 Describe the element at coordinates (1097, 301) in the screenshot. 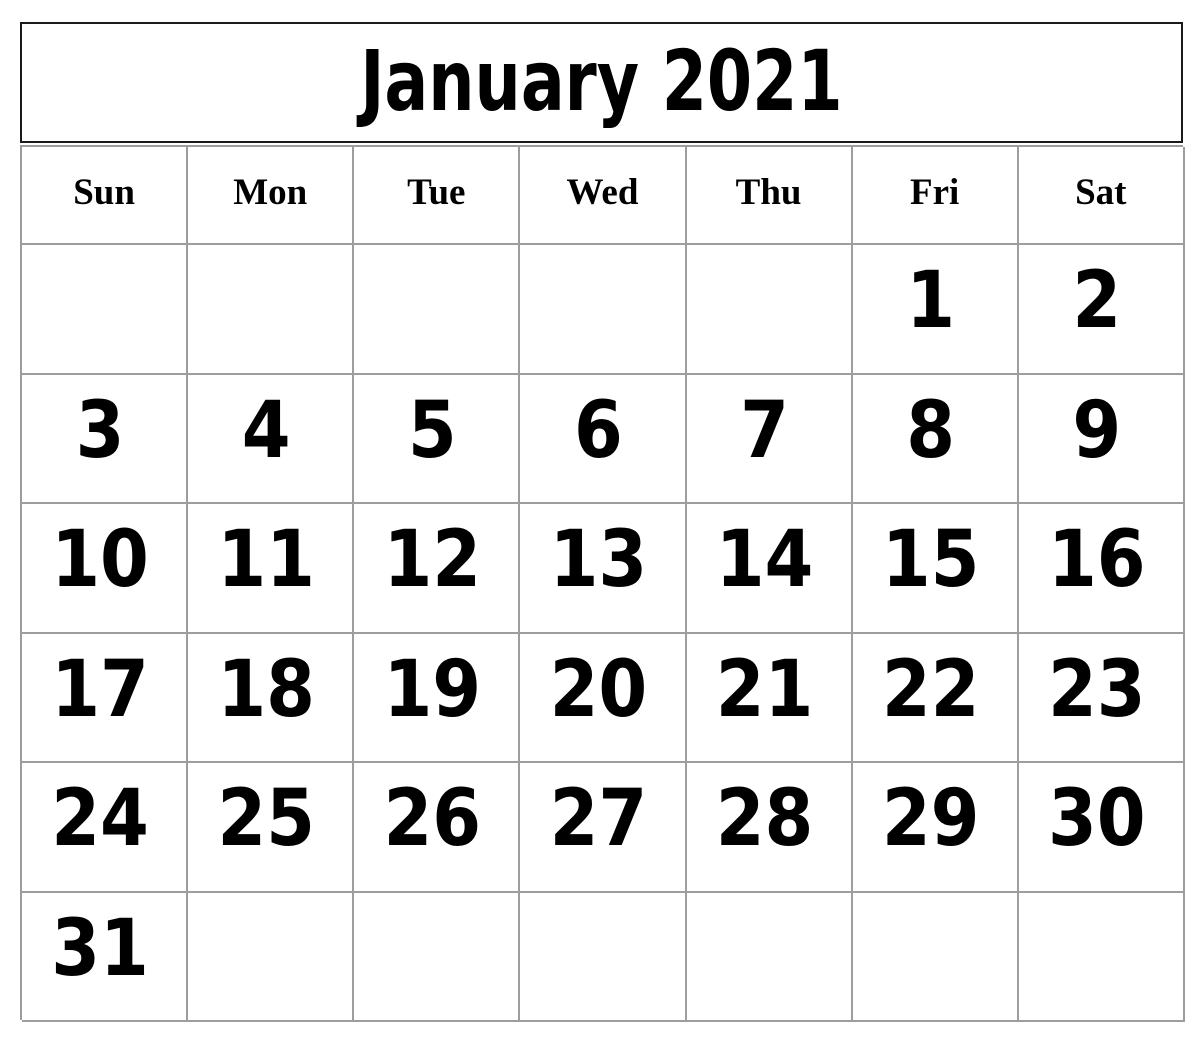

I see `day-number: 2` at that location.